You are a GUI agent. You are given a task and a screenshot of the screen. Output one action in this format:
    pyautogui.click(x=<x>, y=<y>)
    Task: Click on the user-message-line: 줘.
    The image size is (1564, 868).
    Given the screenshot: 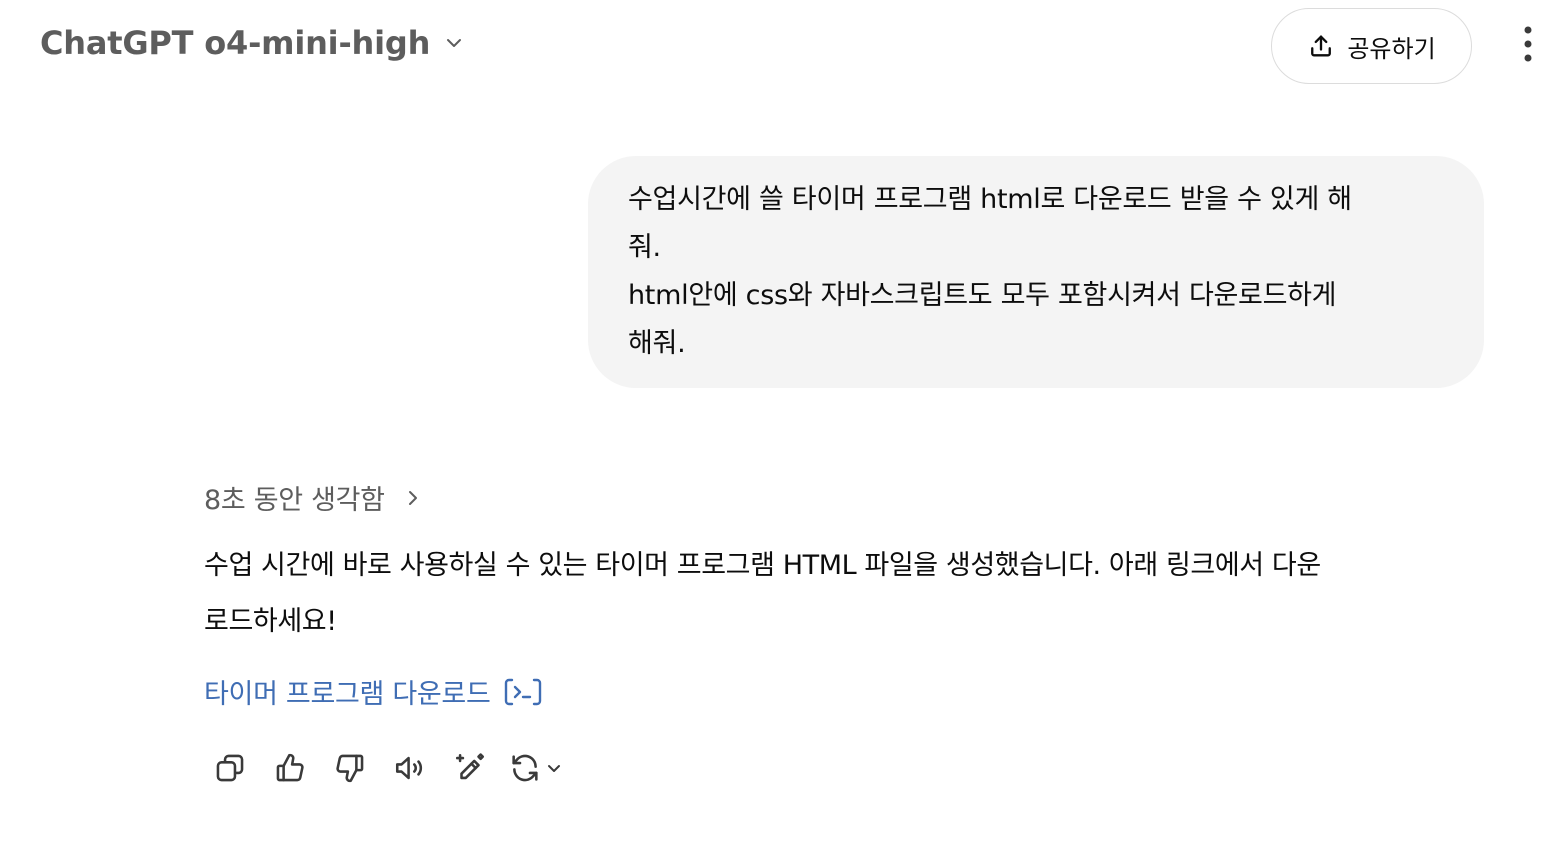 What is the action you would take?
    pyautogui.click(x=644, y=247)
    